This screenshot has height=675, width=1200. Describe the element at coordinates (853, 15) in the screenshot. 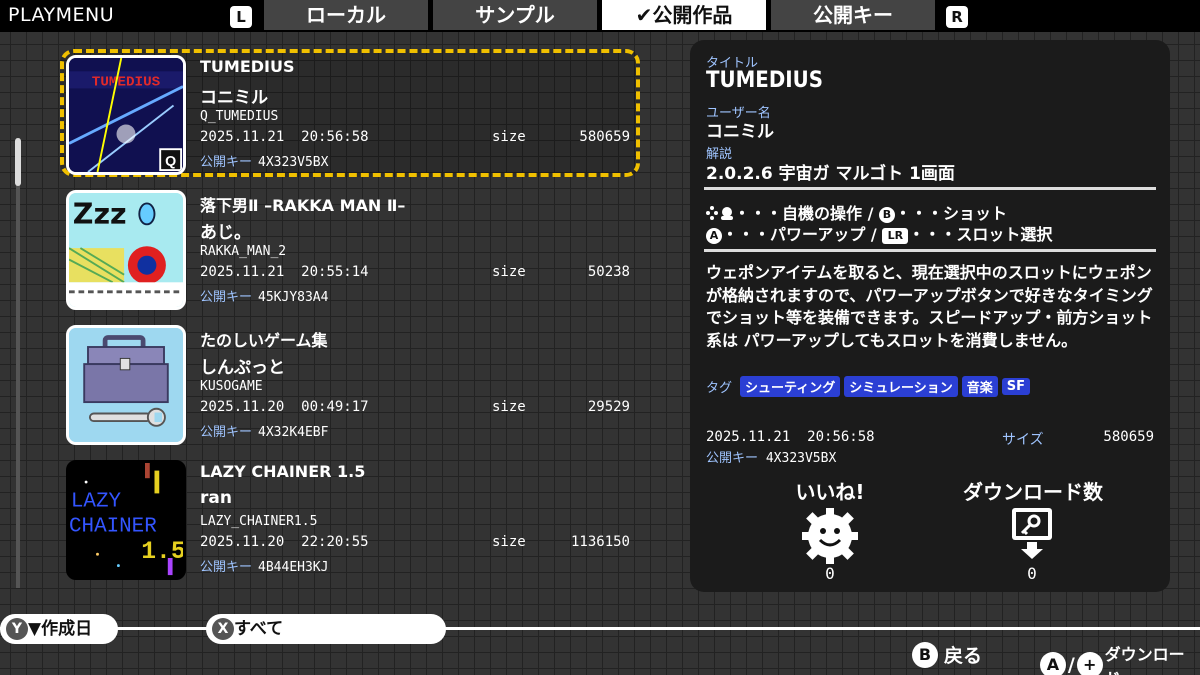

I see `tab-public-key: 公開キー` at that location.